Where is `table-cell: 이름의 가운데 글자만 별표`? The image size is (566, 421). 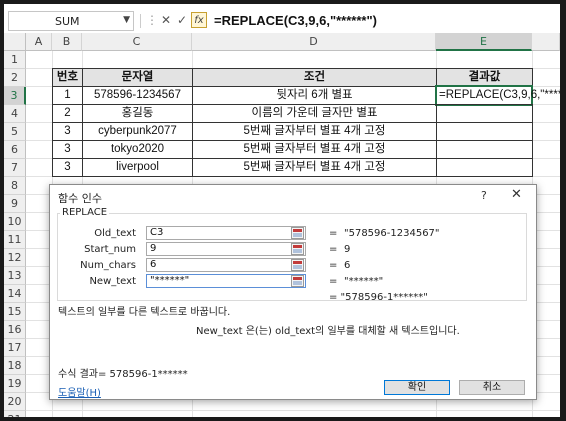 table-cell: 이름의 가운데 글자만 별표 is located at coordinates (314, 113).